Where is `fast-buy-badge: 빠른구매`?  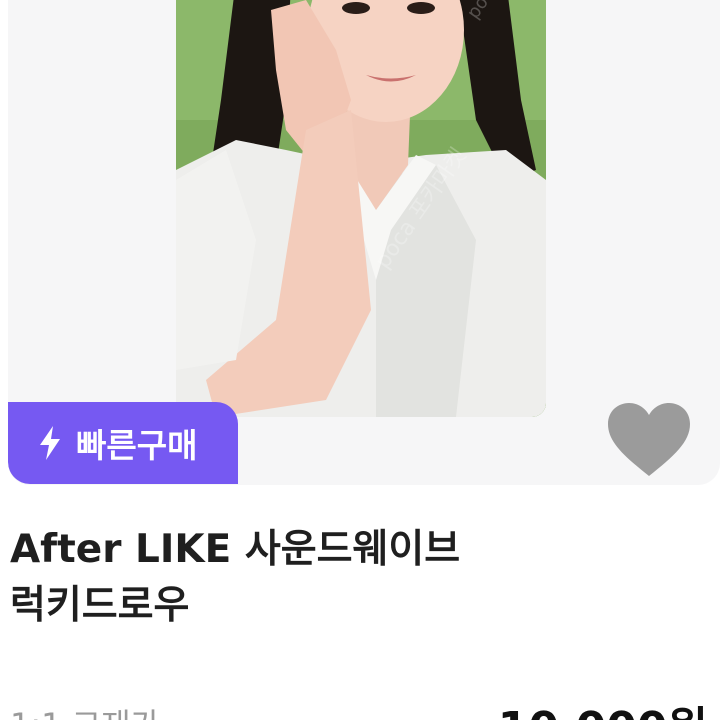 fast-buy-badge: 빠른구매 is located at coordinates (123, 443).